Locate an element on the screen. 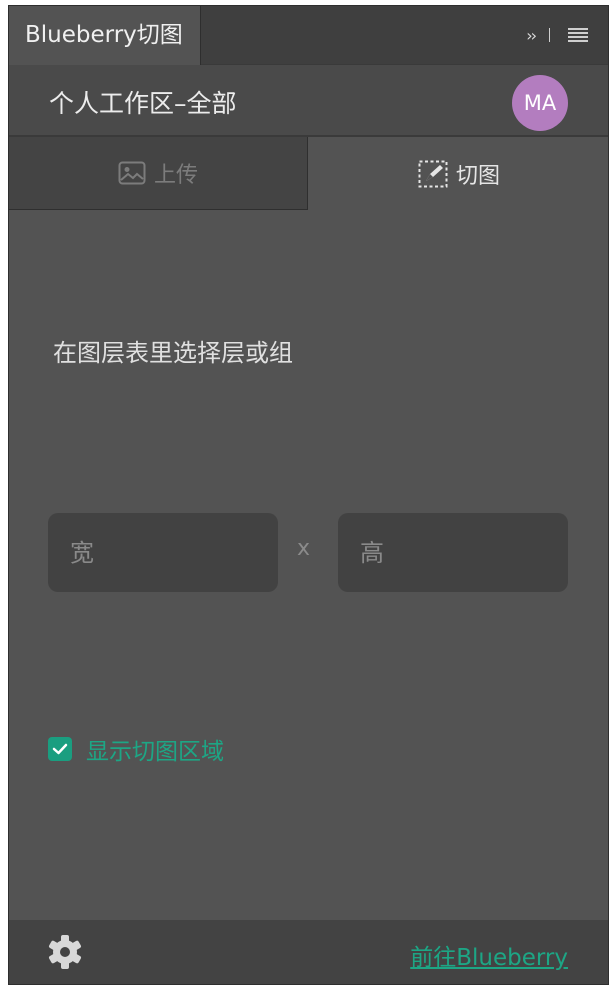 This screenshot has height=996, width=616. tab-slice-label: 切图 is located at coordinates (477, 176).